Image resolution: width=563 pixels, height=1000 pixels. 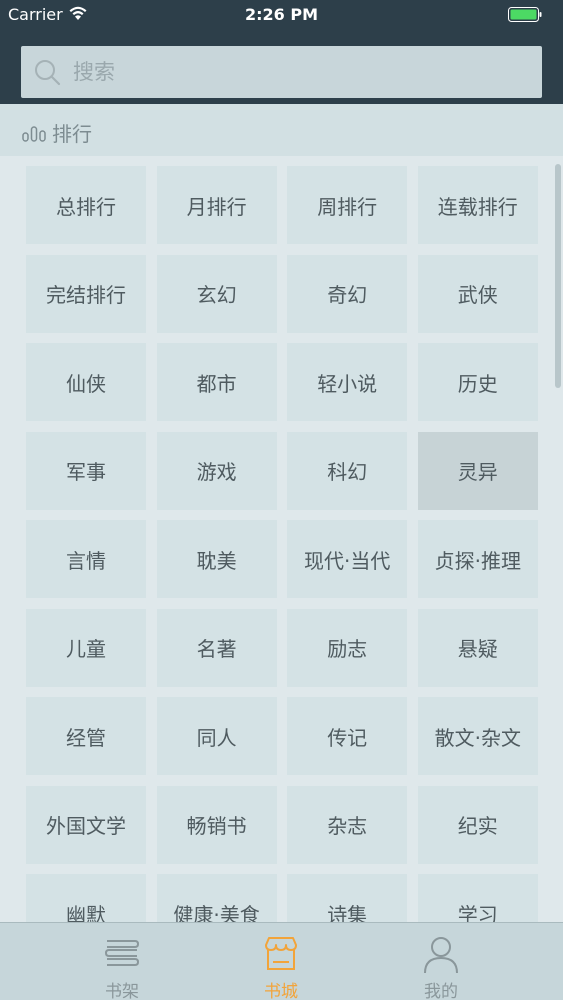 What do you see at coordinates (281, 991) in the screenshot?
I see `tab-label: 书城` at bounding box center [281, 991].